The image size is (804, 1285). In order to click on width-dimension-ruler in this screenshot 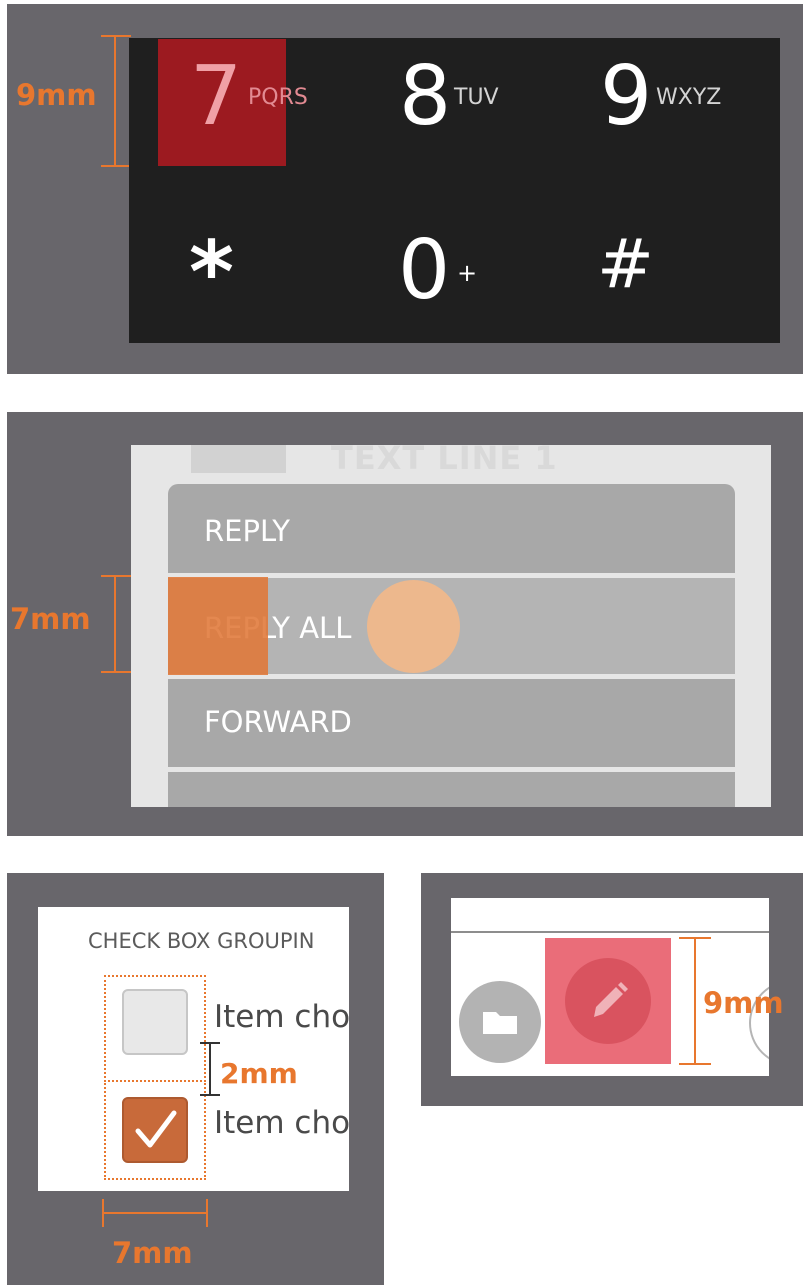, I will do `click(155, 1213)`.